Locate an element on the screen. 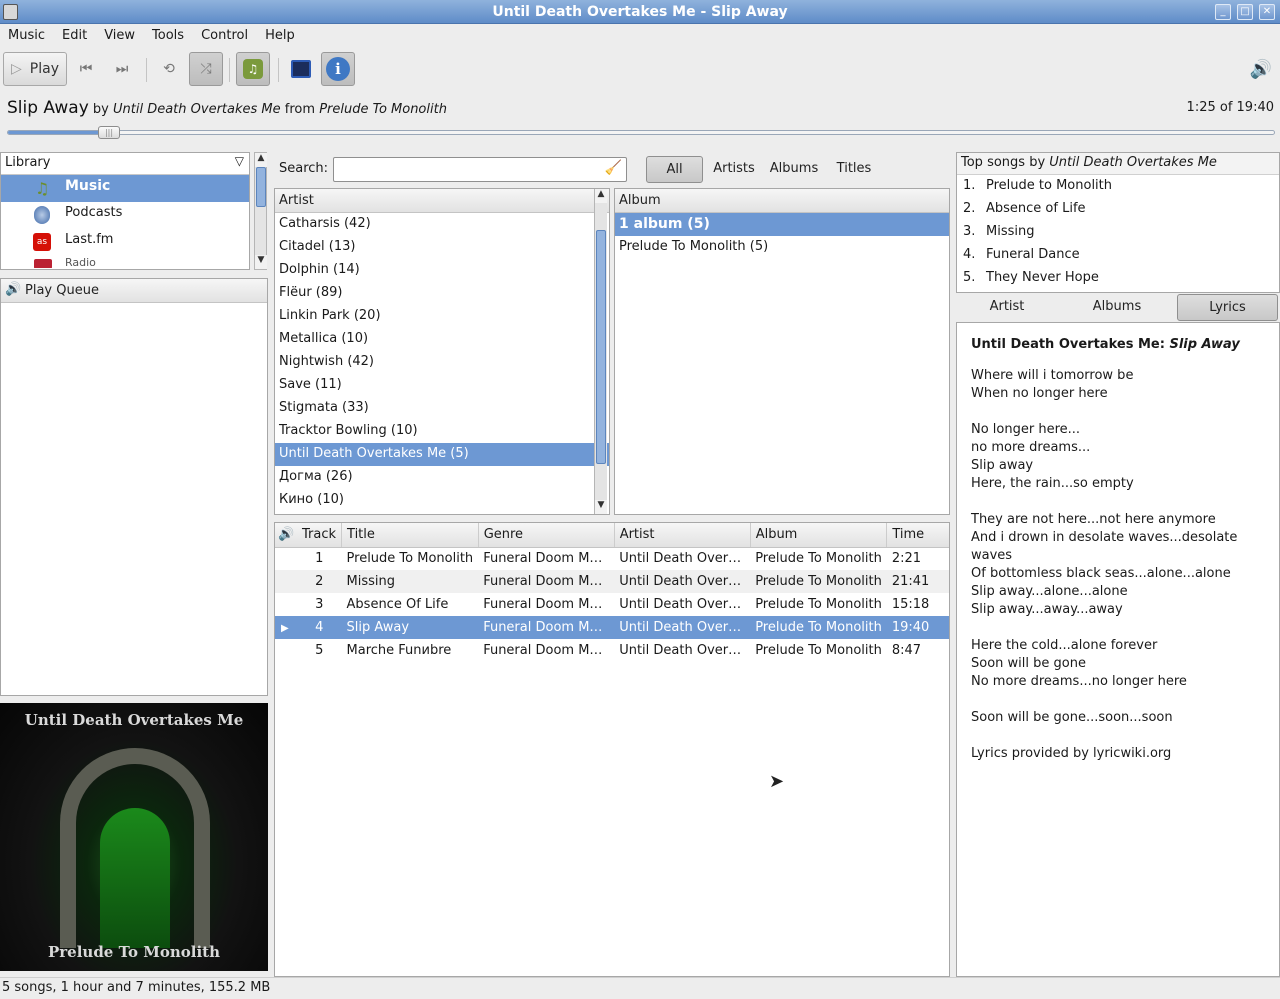  album-list-item: Prelude To Monolith (5) is located at coordinates (782, 247).